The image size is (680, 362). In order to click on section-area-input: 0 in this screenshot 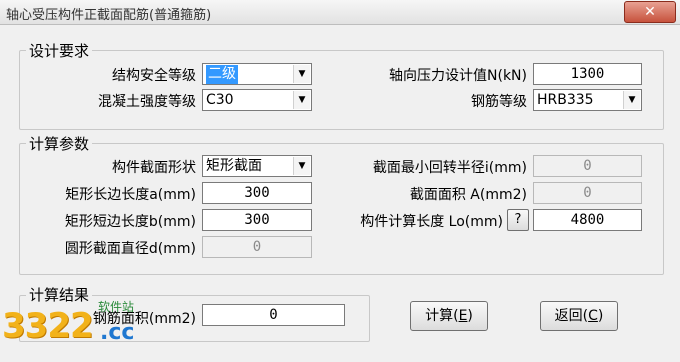, I will do `click(587, 193)`.